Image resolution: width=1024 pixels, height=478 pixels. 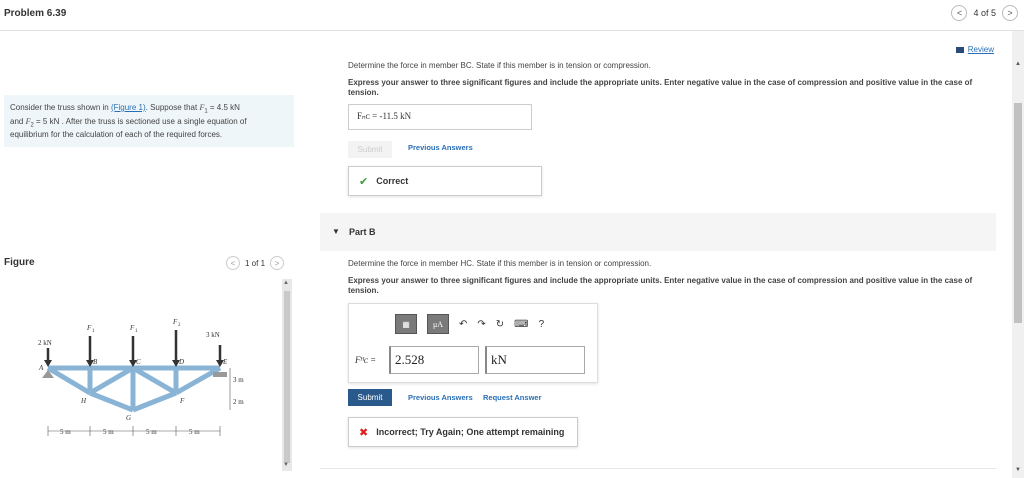 I want to click on part-a-feedback-text: Correct, so click(x=392, y=181).